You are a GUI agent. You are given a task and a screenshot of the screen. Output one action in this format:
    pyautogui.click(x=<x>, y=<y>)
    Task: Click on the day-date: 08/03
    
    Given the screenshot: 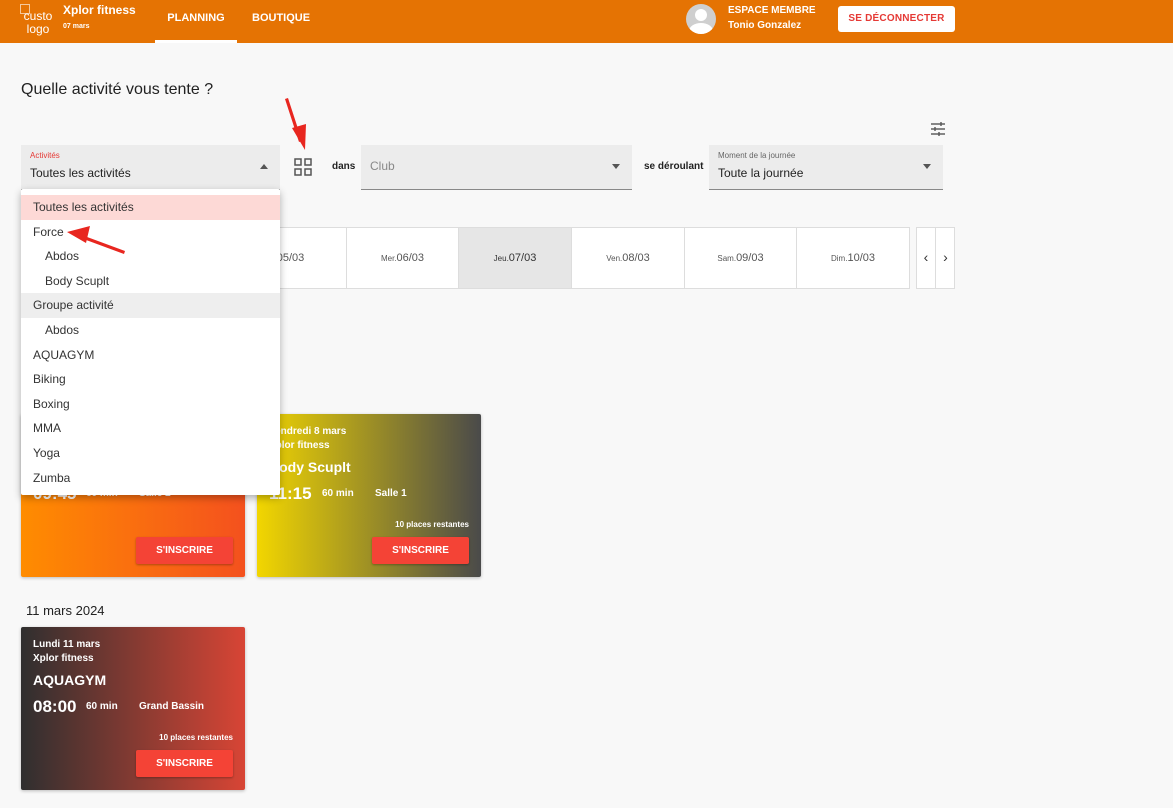 What is the action you would take?
    pyautogui.click(x=636, y=258)
    